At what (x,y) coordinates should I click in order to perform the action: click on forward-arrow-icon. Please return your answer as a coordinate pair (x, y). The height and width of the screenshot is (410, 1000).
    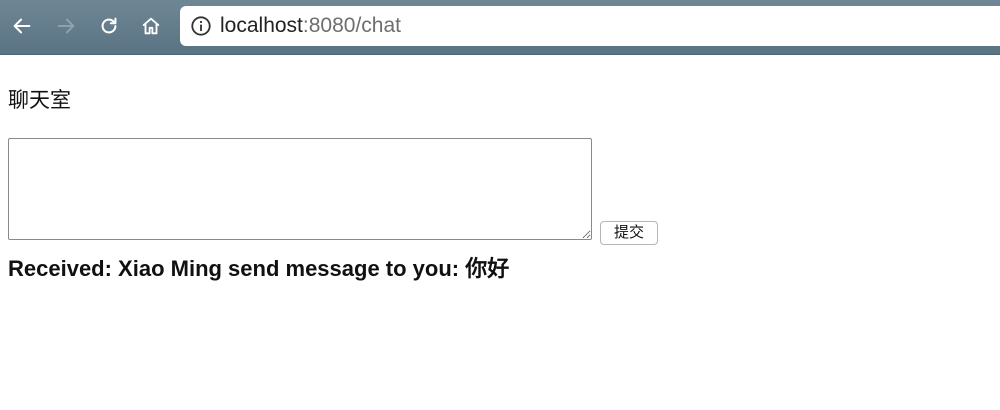
    Looking at the image, I should click on (66, 26).